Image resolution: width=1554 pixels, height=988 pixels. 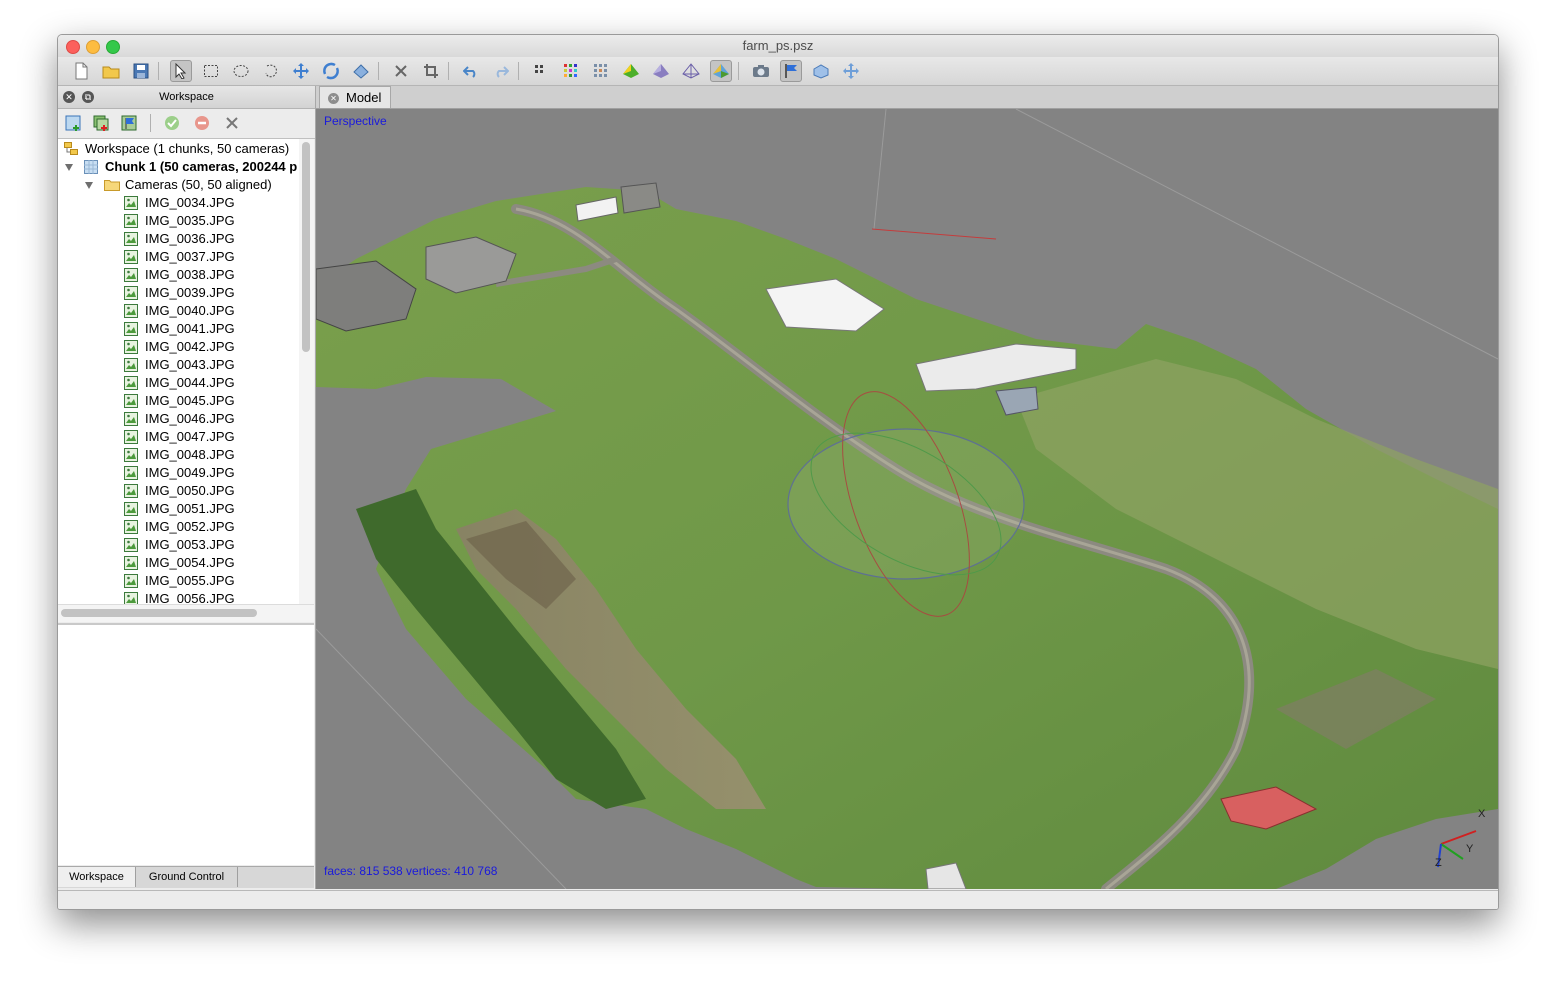 What do you see at coordinates (178, 597) in the screenshot?
I see `tree-item-camera: IMG_0056.JPG` at bounding box center [178, 597].